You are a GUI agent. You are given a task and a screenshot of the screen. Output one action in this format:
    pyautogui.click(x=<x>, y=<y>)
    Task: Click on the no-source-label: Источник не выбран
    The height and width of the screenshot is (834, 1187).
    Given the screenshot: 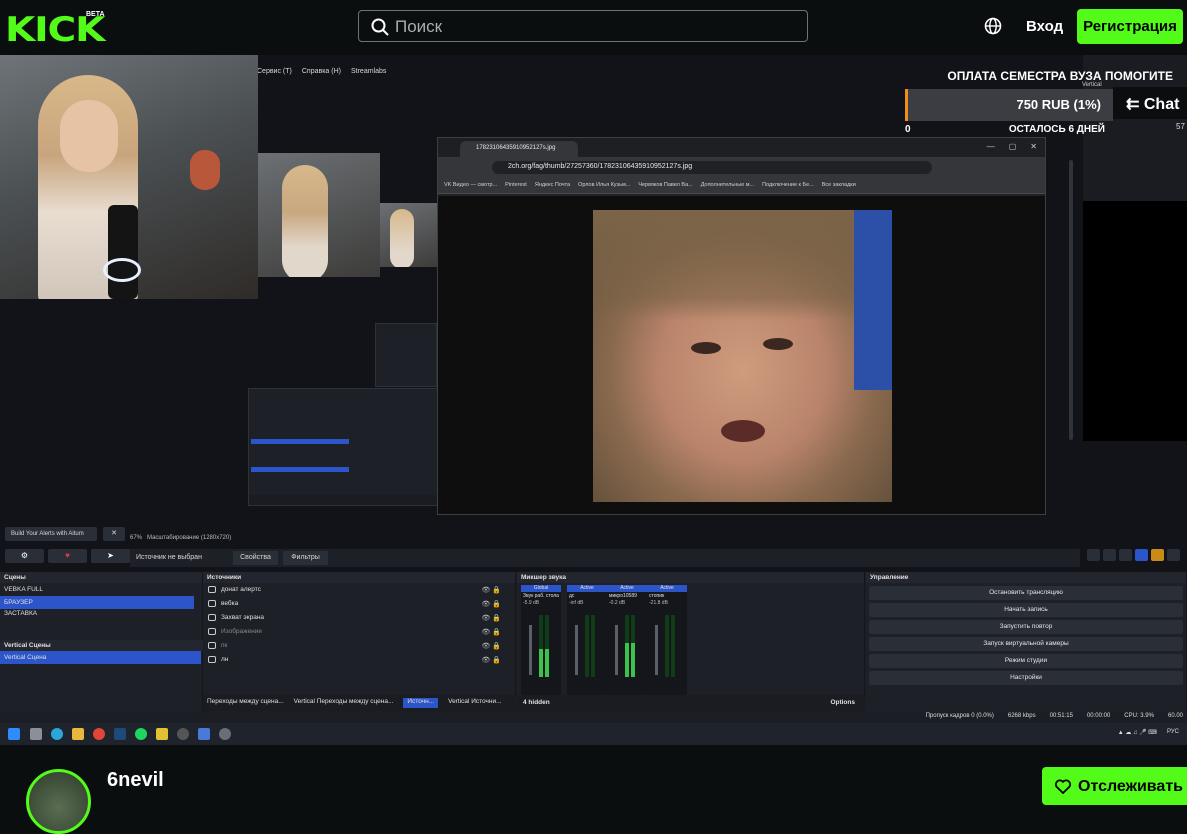 What is the action you would take?
    pyautogui.click(x=169, y=557)
    